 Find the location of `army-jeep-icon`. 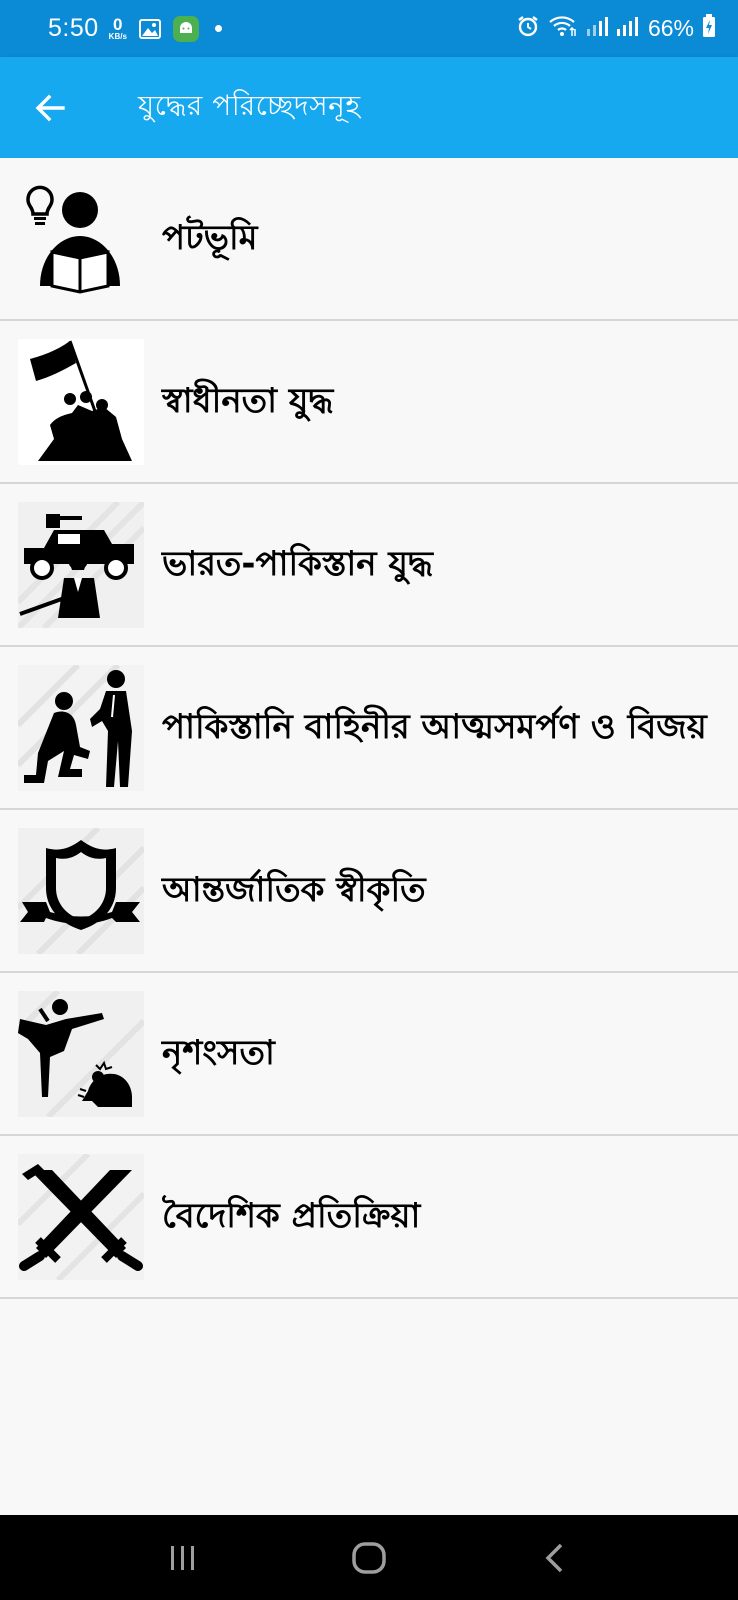

army-jeep-icon is located at coordinates (81, 564).